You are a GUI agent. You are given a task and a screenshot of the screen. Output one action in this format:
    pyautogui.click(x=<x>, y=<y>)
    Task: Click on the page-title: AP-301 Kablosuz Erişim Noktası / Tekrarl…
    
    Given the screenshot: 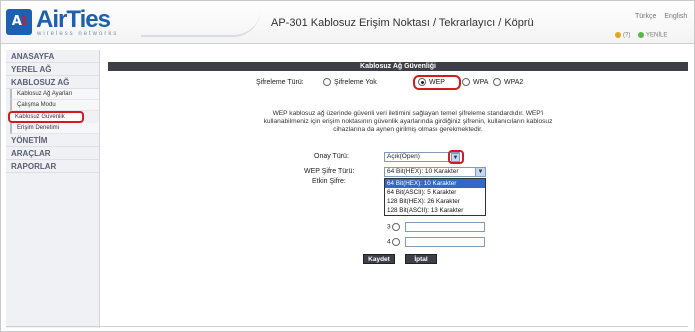 What is the action you would take?
    pyautogui.click(x=402, y=23)
    